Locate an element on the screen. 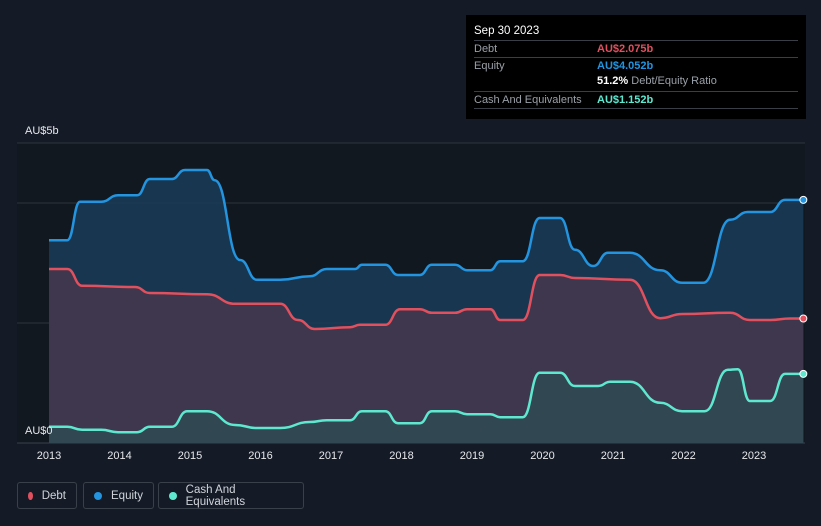 The image size is (821, 526). x-tick-label: 2023 is located at coordinates (754, 456).